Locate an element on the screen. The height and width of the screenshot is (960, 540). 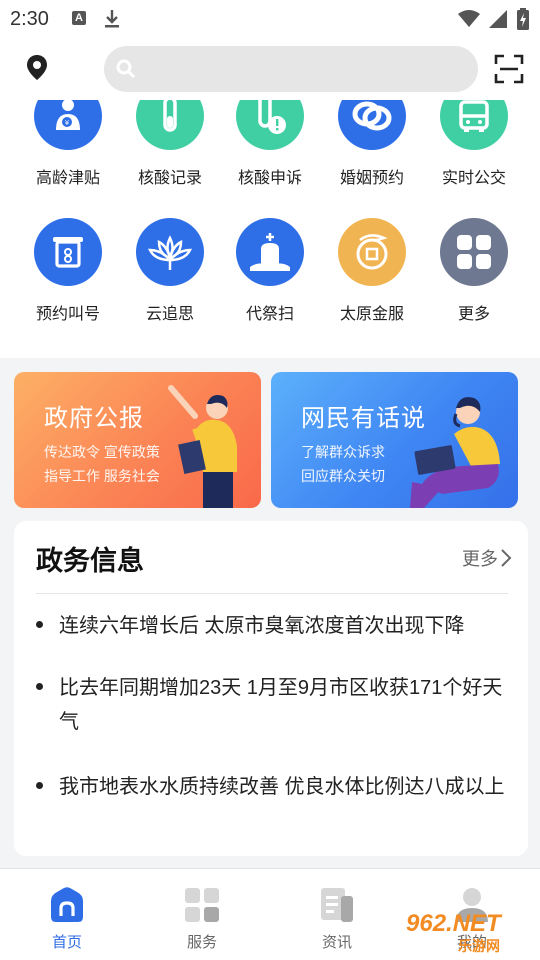
service-cloud-memorial: 云追思 is located at coordinates (170, 271).